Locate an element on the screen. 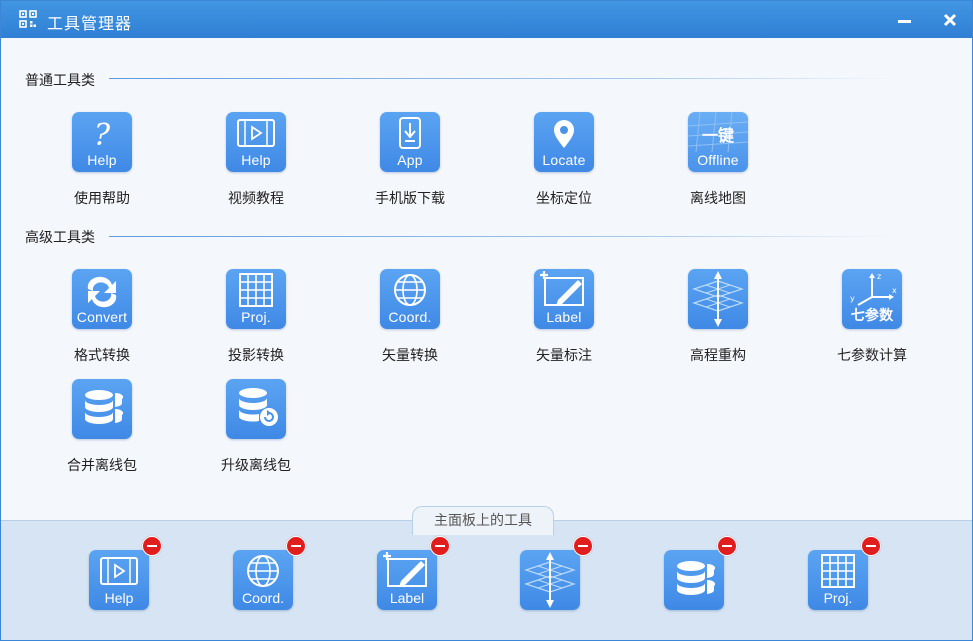  tool-mobile-download: App 手机版下载 is located at coordinates (410, 160).